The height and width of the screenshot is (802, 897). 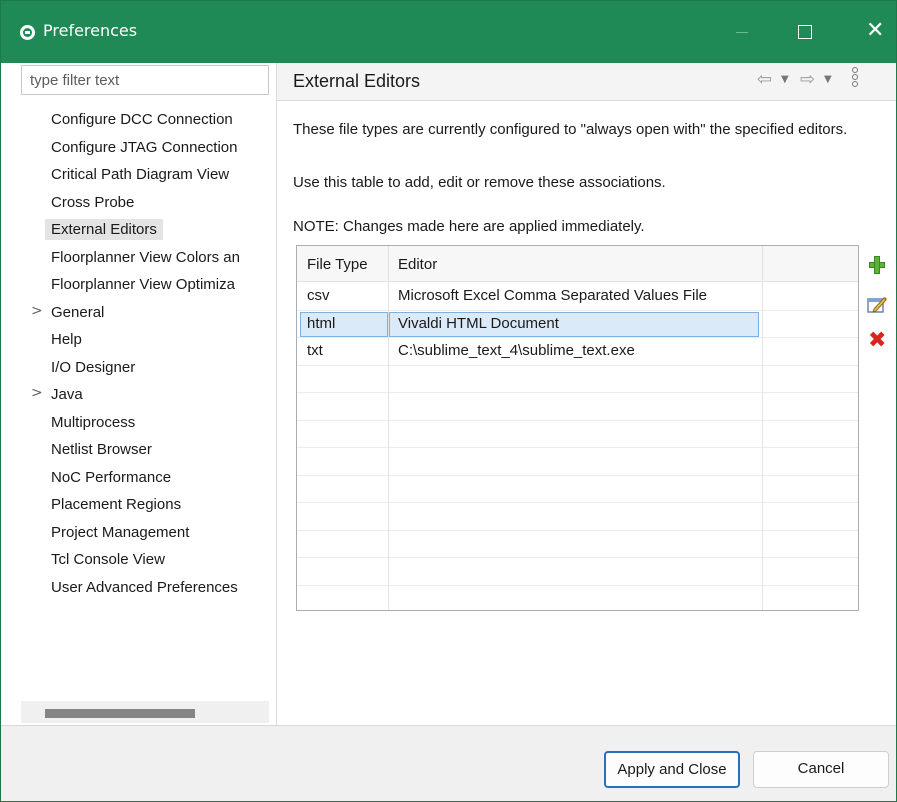 I want to click on add-button, so click(x=876, y=265).